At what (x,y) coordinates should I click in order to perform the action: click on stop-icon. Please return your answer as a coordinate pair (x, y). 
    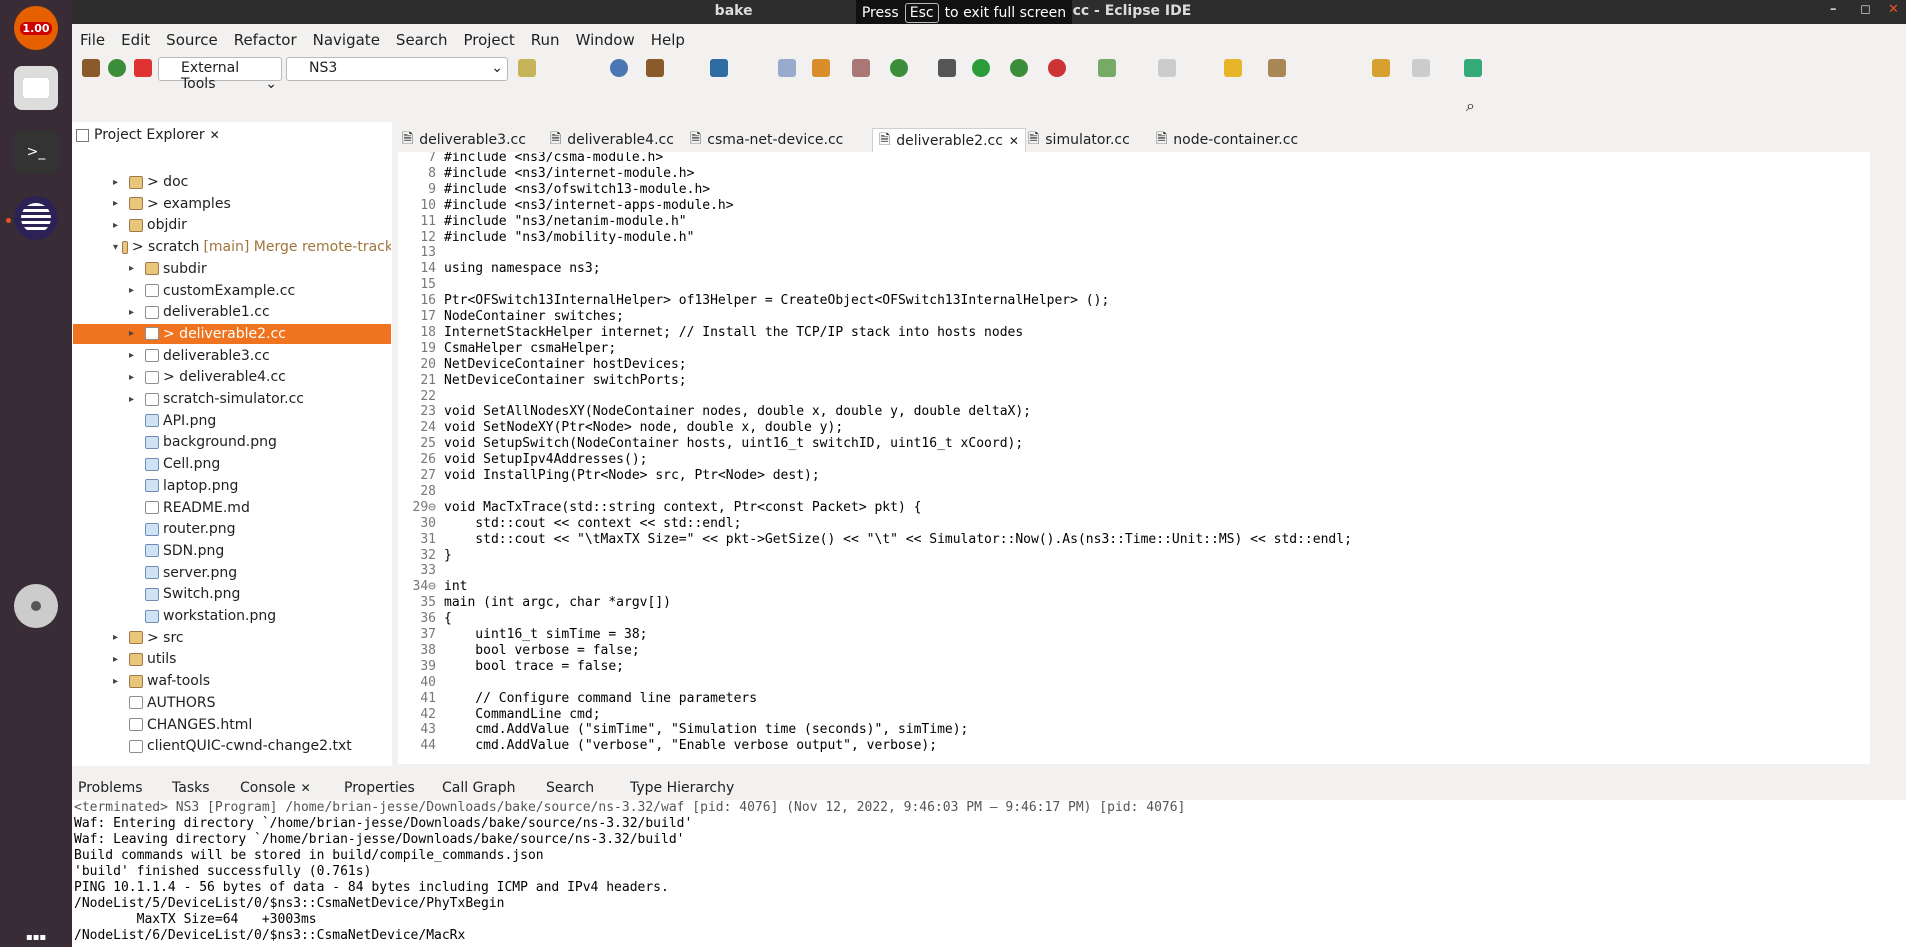
    Looking at the image, I should click on (143, 68).